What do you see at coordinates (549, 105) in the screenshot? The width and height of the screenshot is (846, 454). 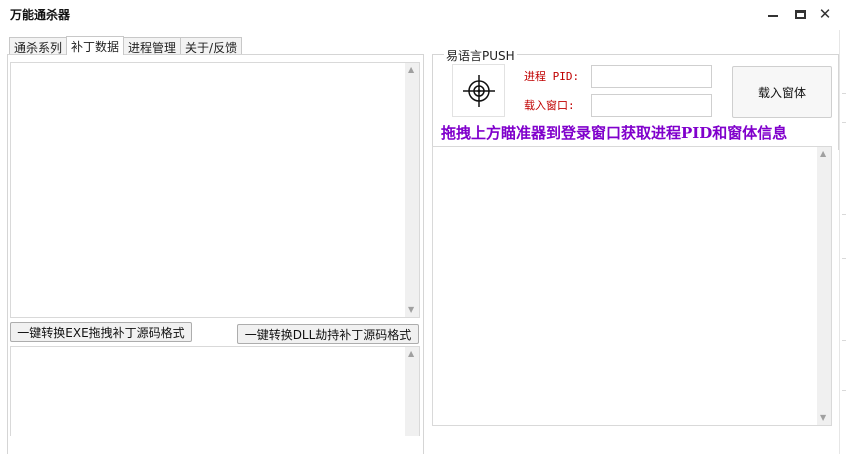 I see `window-label: 载入窗口:` at bounding box center [549, 105].